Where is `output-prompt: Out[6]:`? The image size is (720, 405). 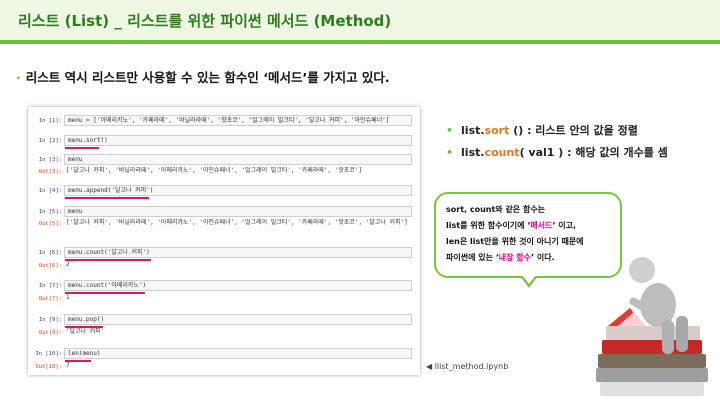 output-prompt: Out[6]: is located at coordinates (50, 266).